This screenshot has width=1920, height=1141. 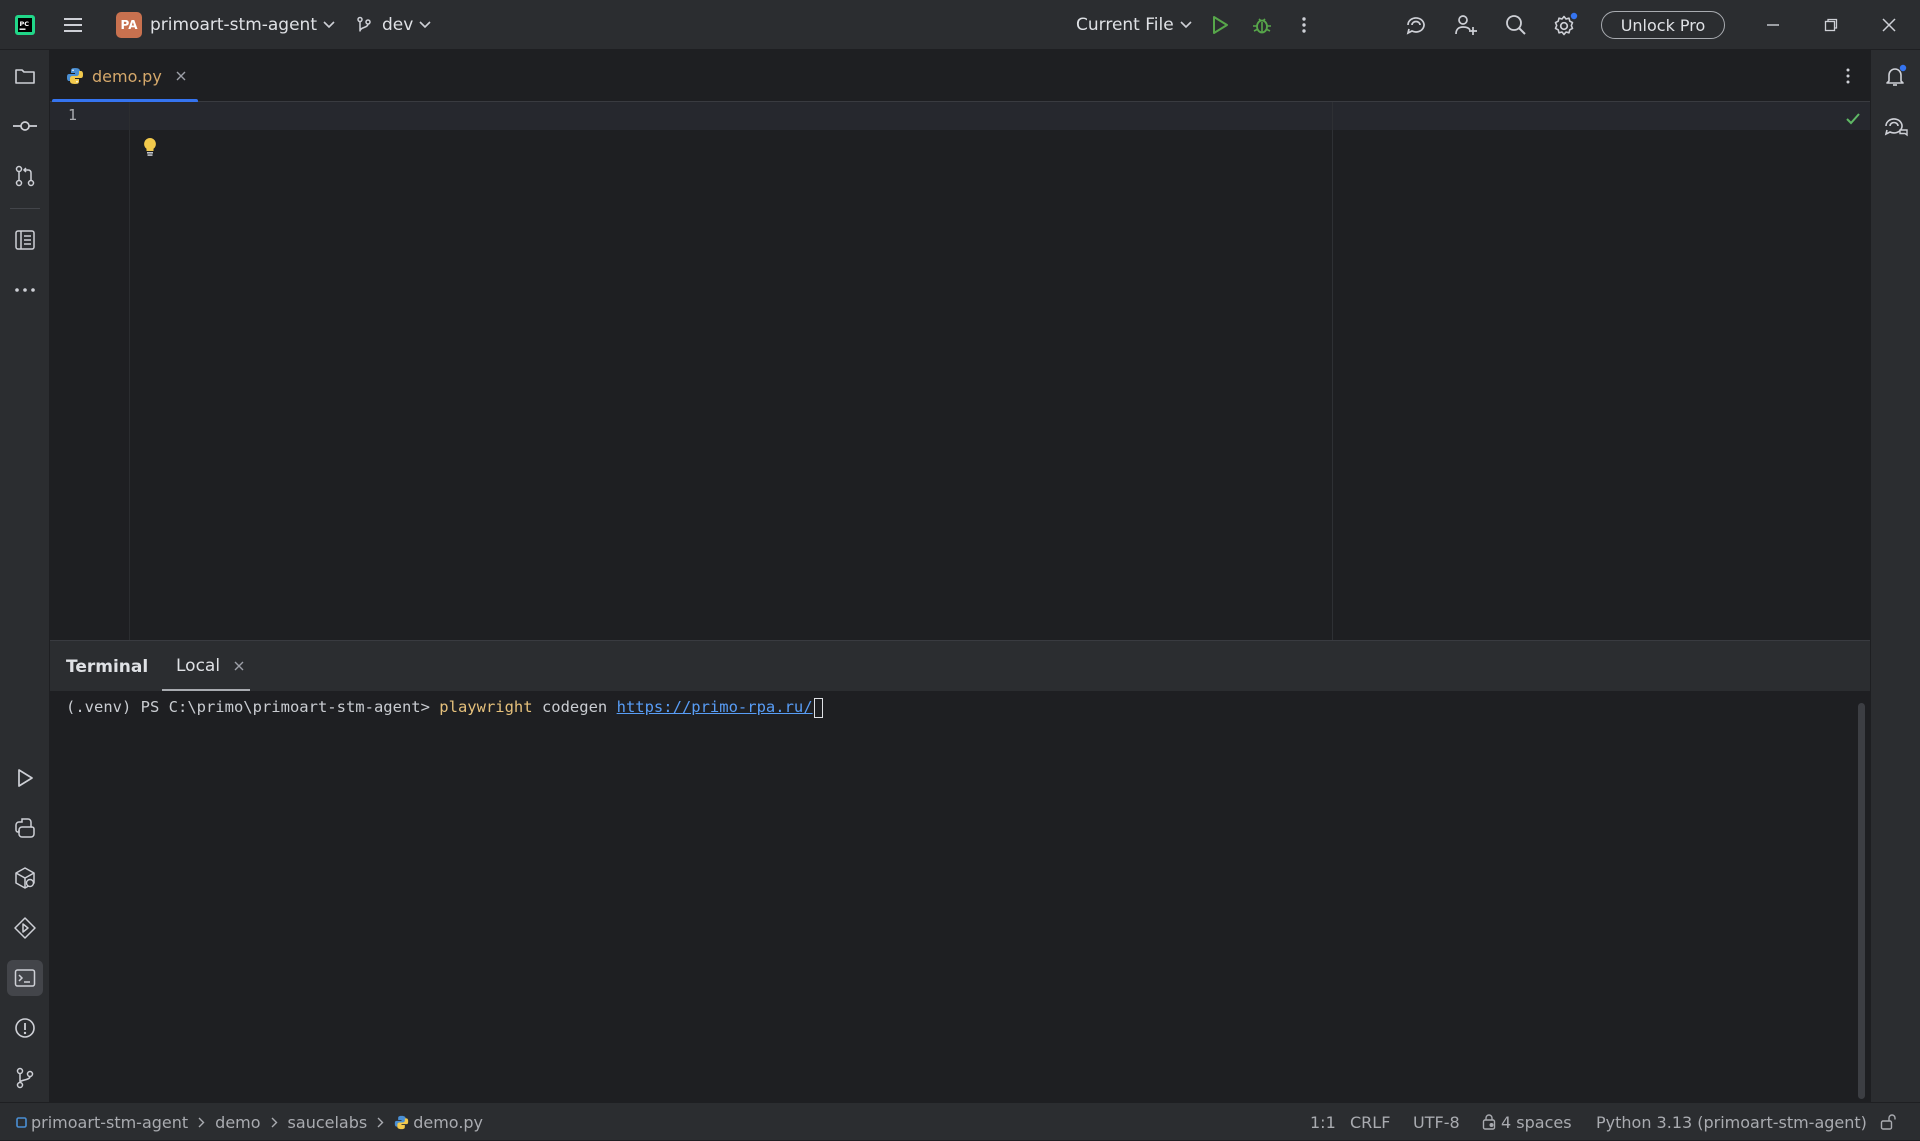 I want to click on indent-settings: 4 spaces, so click(x=1527, y=1122).